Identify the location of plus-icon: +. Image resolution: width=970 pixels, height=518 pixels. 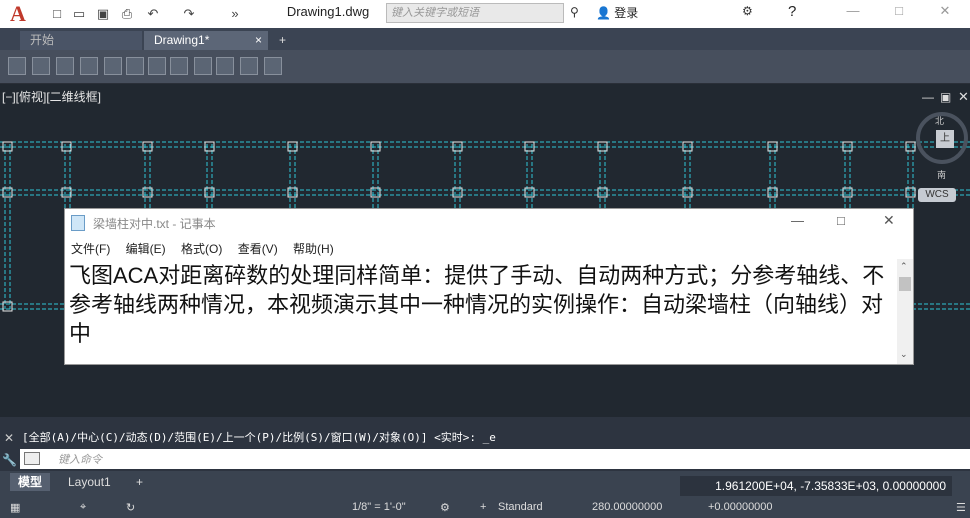
(483, 507).